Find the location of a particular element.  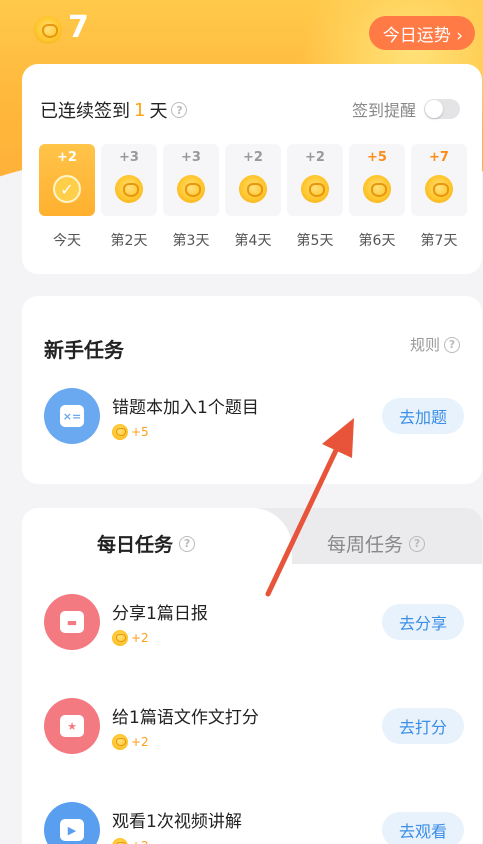

streak-suffix: 天 is located at coordinates (158, 111).